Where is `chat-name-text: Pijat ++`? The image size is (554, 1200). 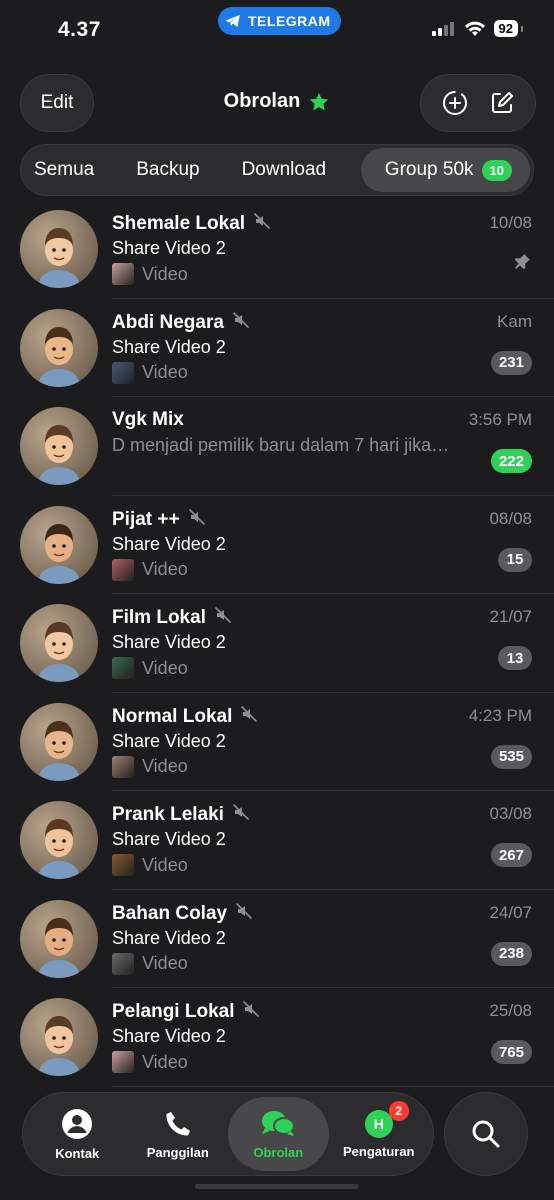
chat-name-text: Pijat ++ is located at coordinates (146, 519).